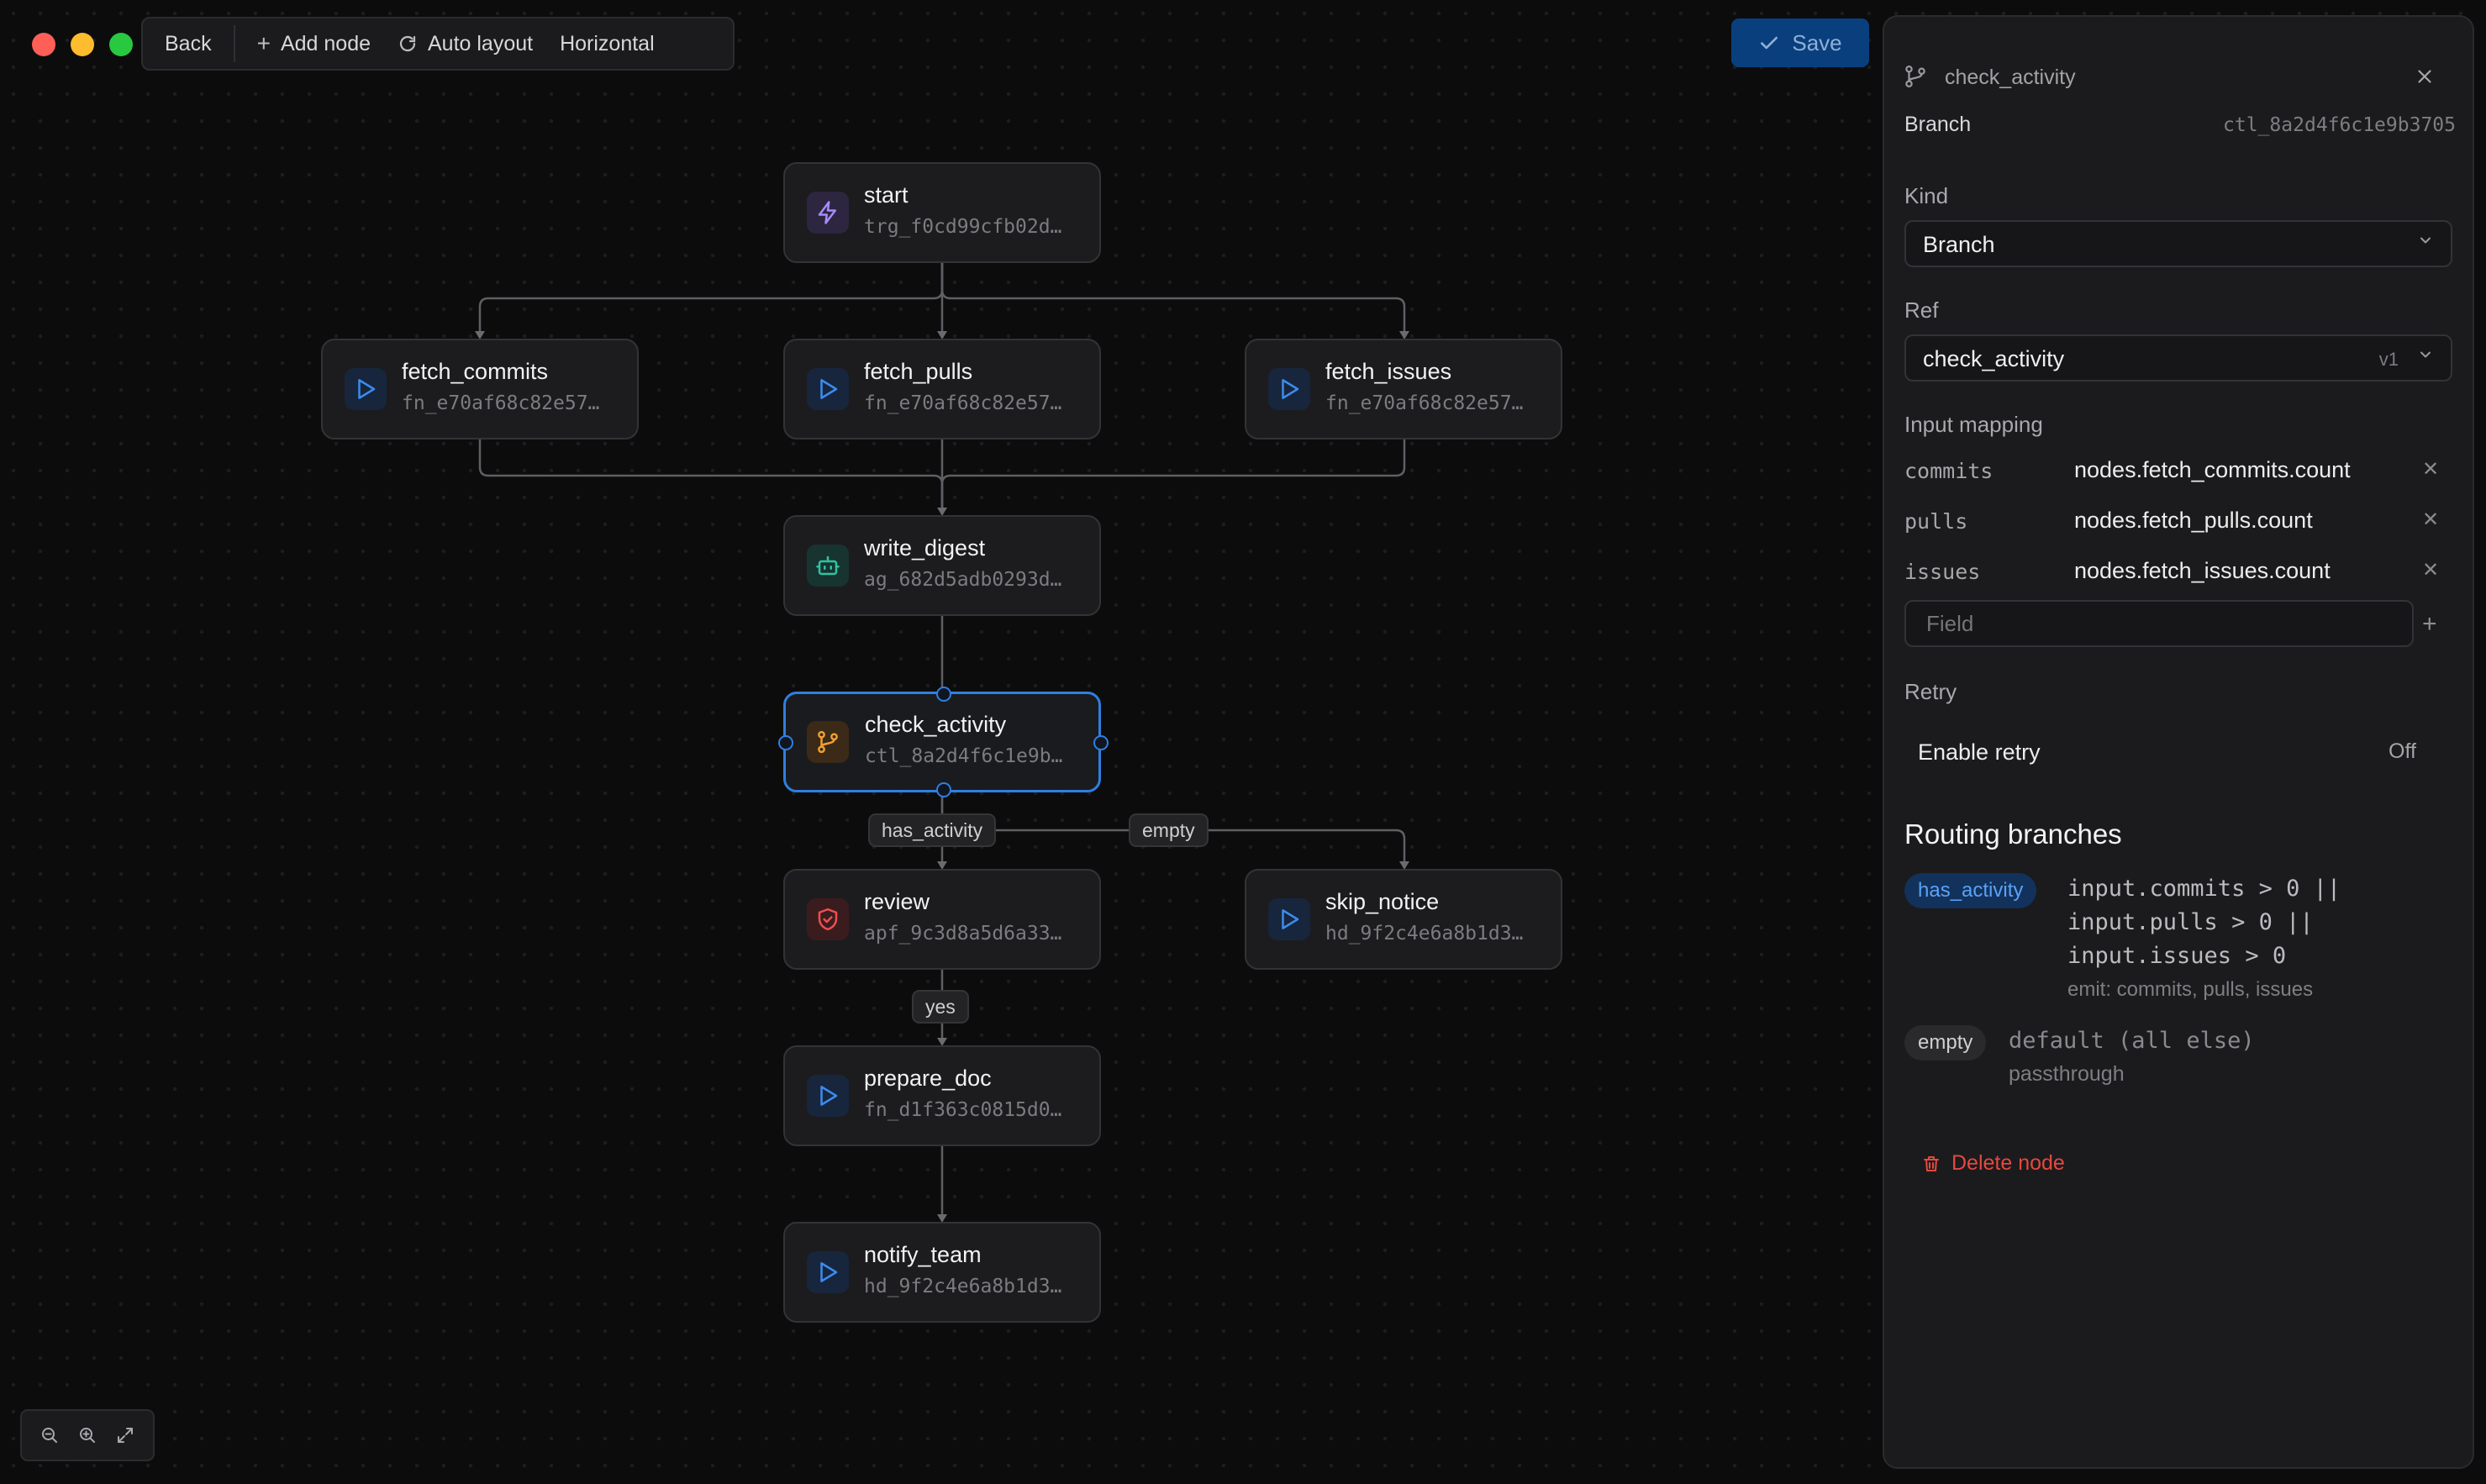  I want to click on node-type-label: Branch, so click(1938, 125).